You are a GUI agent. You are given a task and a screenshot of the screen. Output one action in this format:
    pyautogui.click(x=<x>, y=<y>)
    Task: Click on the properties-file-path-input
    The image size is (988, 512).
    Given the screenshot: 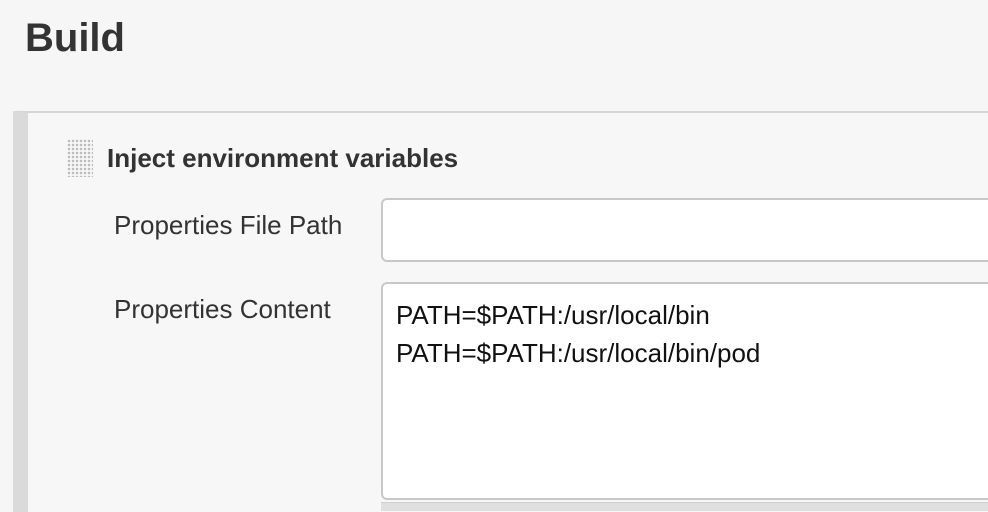 What is the action you would take?
    pyautogui.click(x=684, y=230)
    